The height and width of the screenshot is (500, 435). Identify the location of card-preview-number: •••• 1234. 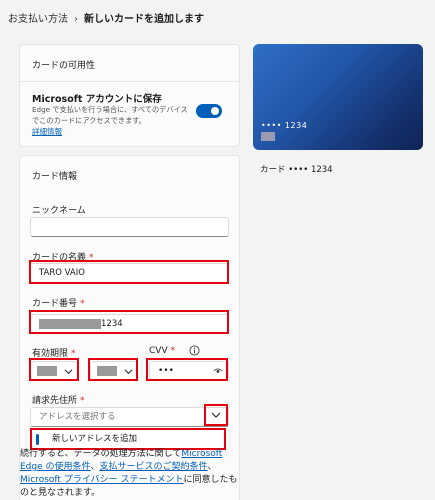
(284, 125).